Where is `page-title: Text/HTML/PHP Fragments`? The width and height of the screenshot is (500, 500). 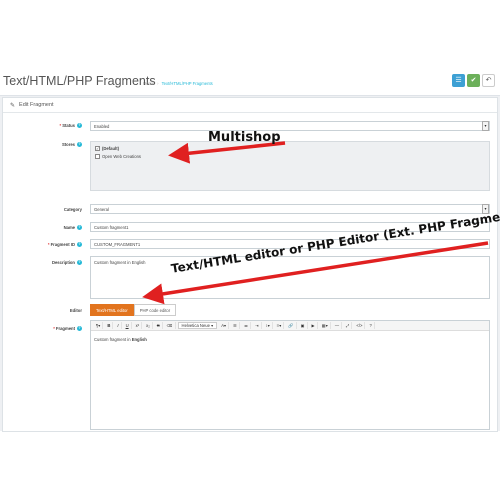 page-title: Text/HTML/PHP Fragments is located at coordinates (79, 81).